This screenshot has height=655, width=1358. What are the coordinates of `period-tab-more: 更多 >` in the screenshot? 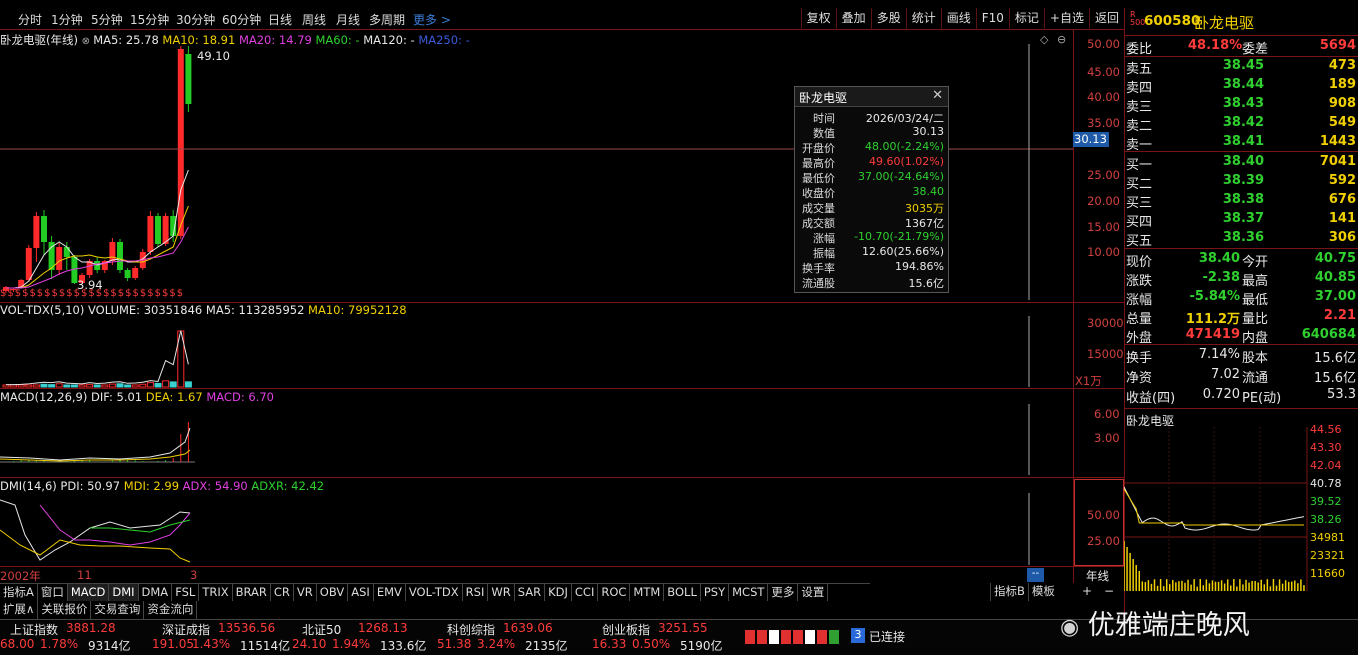 It's located at (432, 19).